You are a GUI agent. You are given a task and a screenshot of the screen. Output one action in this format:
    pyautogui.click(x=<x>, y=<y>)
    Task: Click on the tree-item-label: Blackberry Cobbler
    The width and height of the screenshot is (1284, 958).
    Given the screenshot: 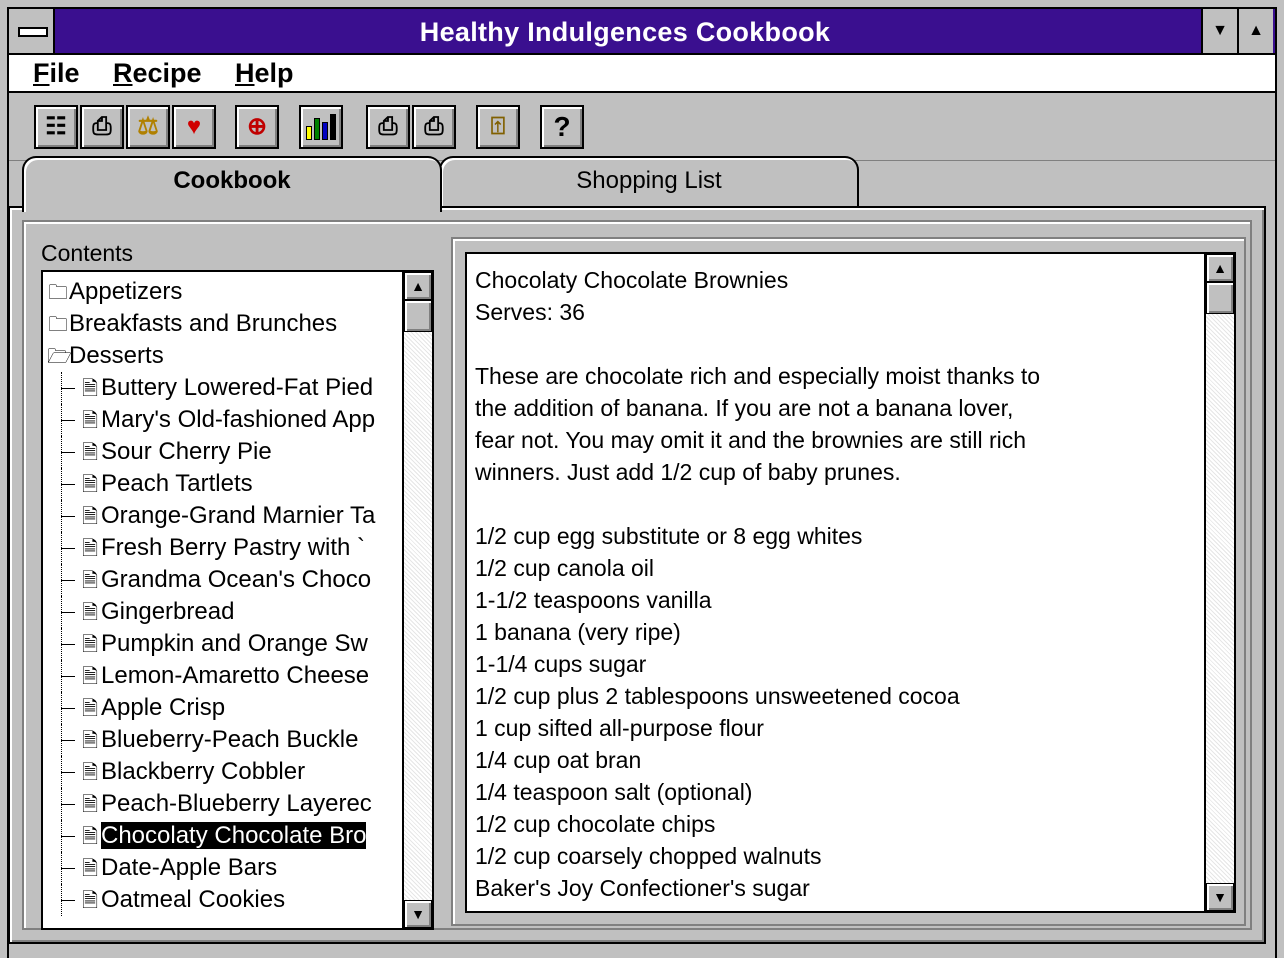 What is the action you would take?
    pyautogui.click(x=203, y=771)
    